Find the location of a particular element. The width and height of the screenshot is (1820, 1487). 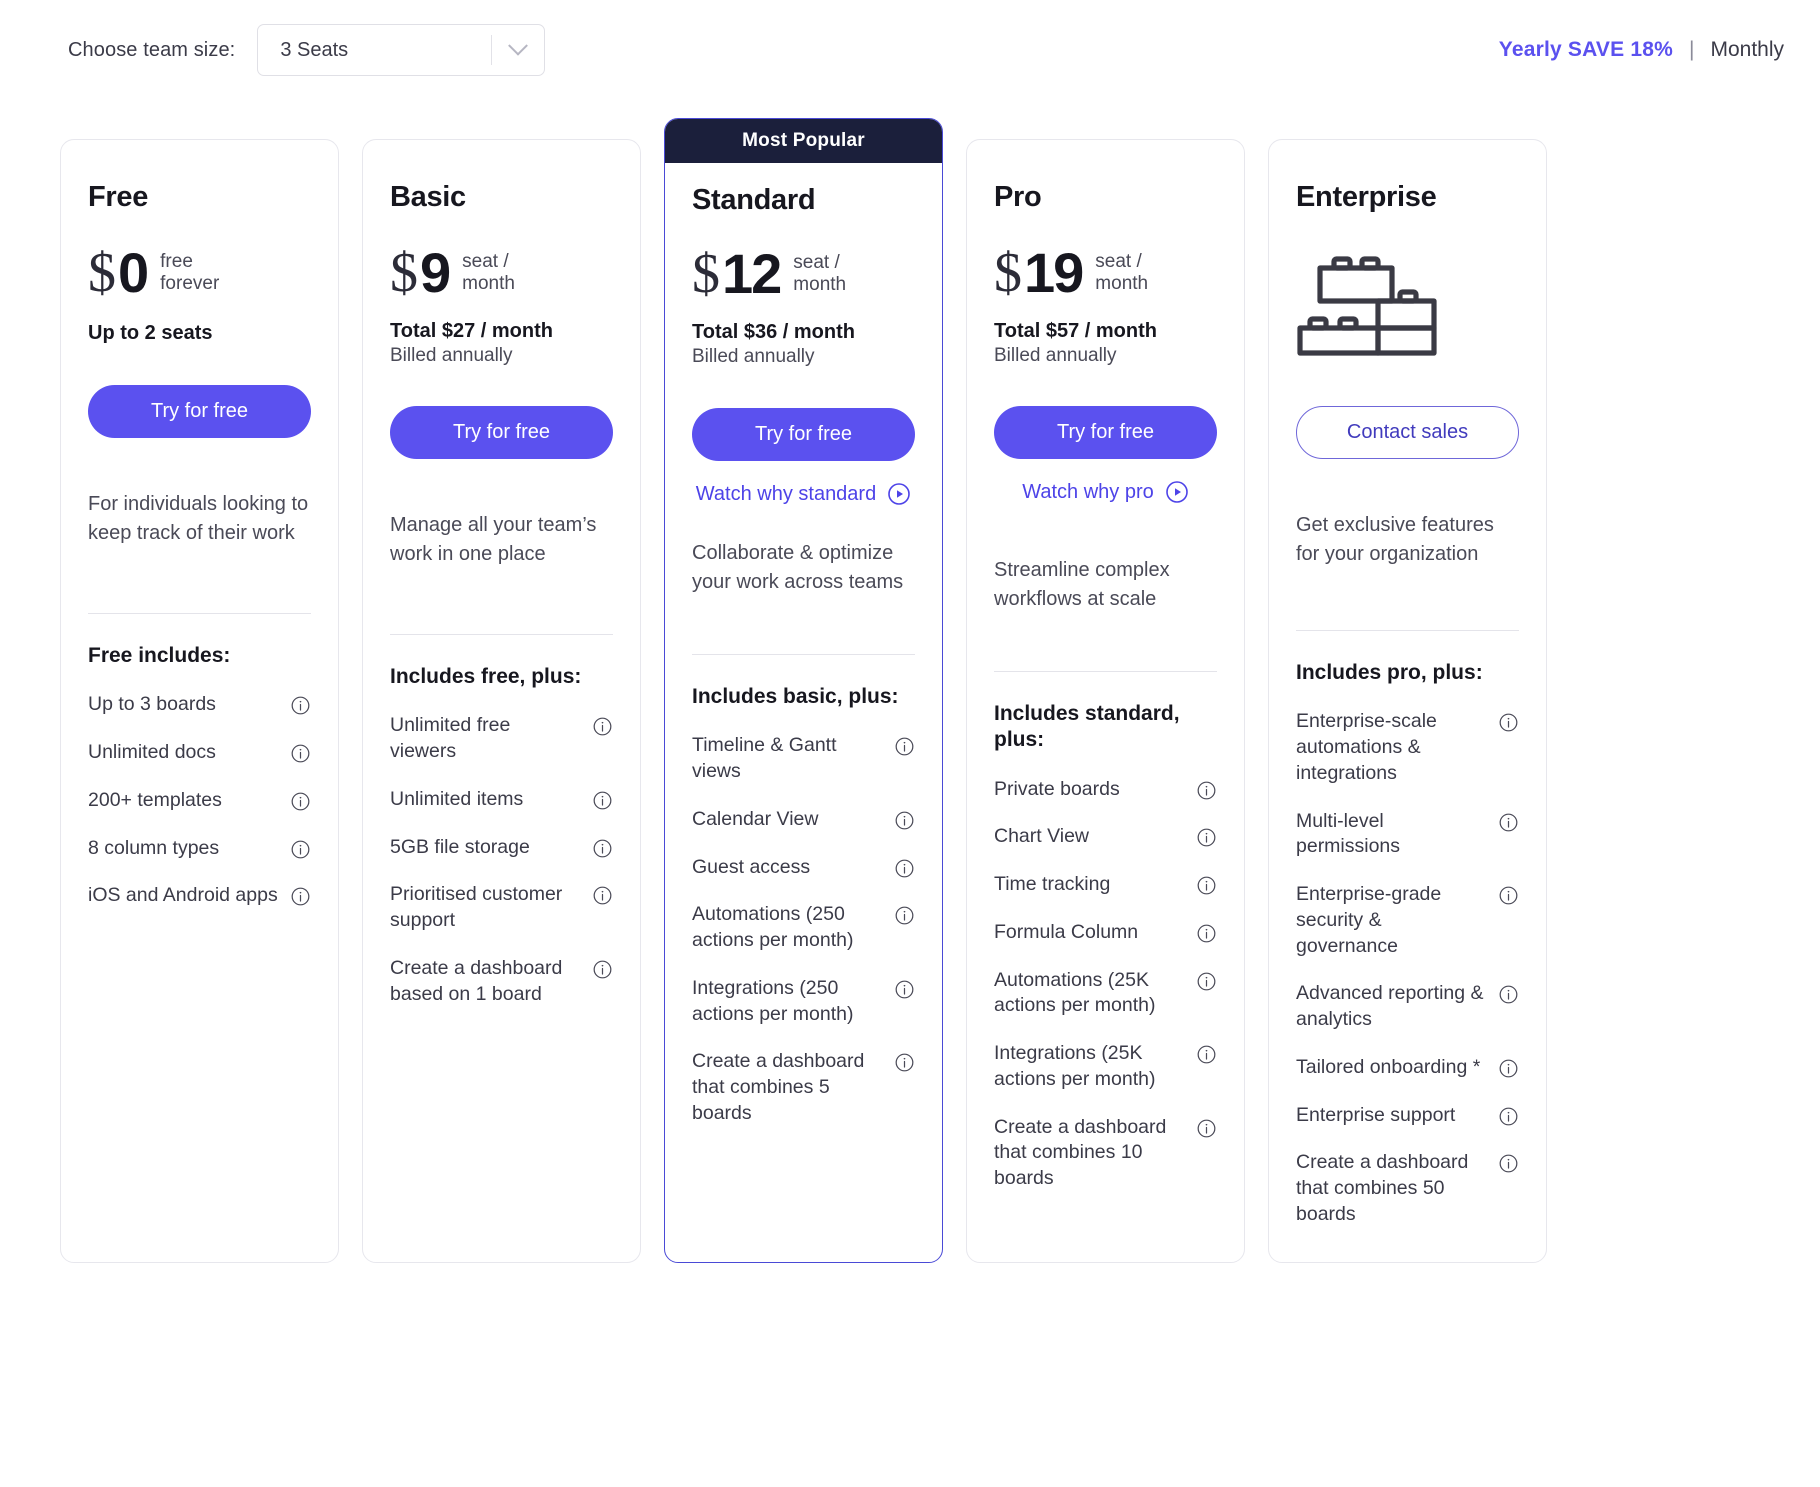

feature-label: Private boards is located at coordinates (1057, 788).